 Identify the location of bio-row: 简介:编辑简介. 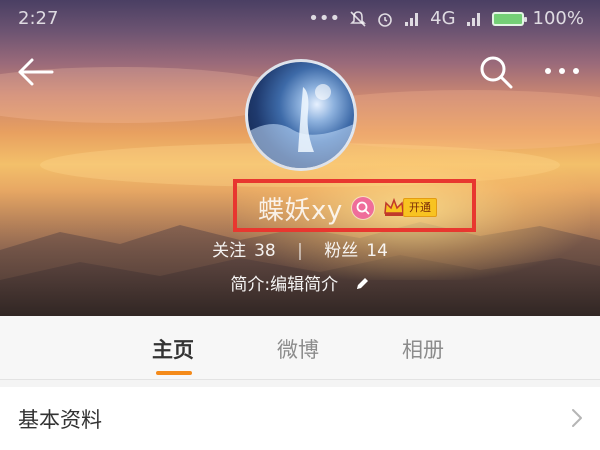
(300, 282).